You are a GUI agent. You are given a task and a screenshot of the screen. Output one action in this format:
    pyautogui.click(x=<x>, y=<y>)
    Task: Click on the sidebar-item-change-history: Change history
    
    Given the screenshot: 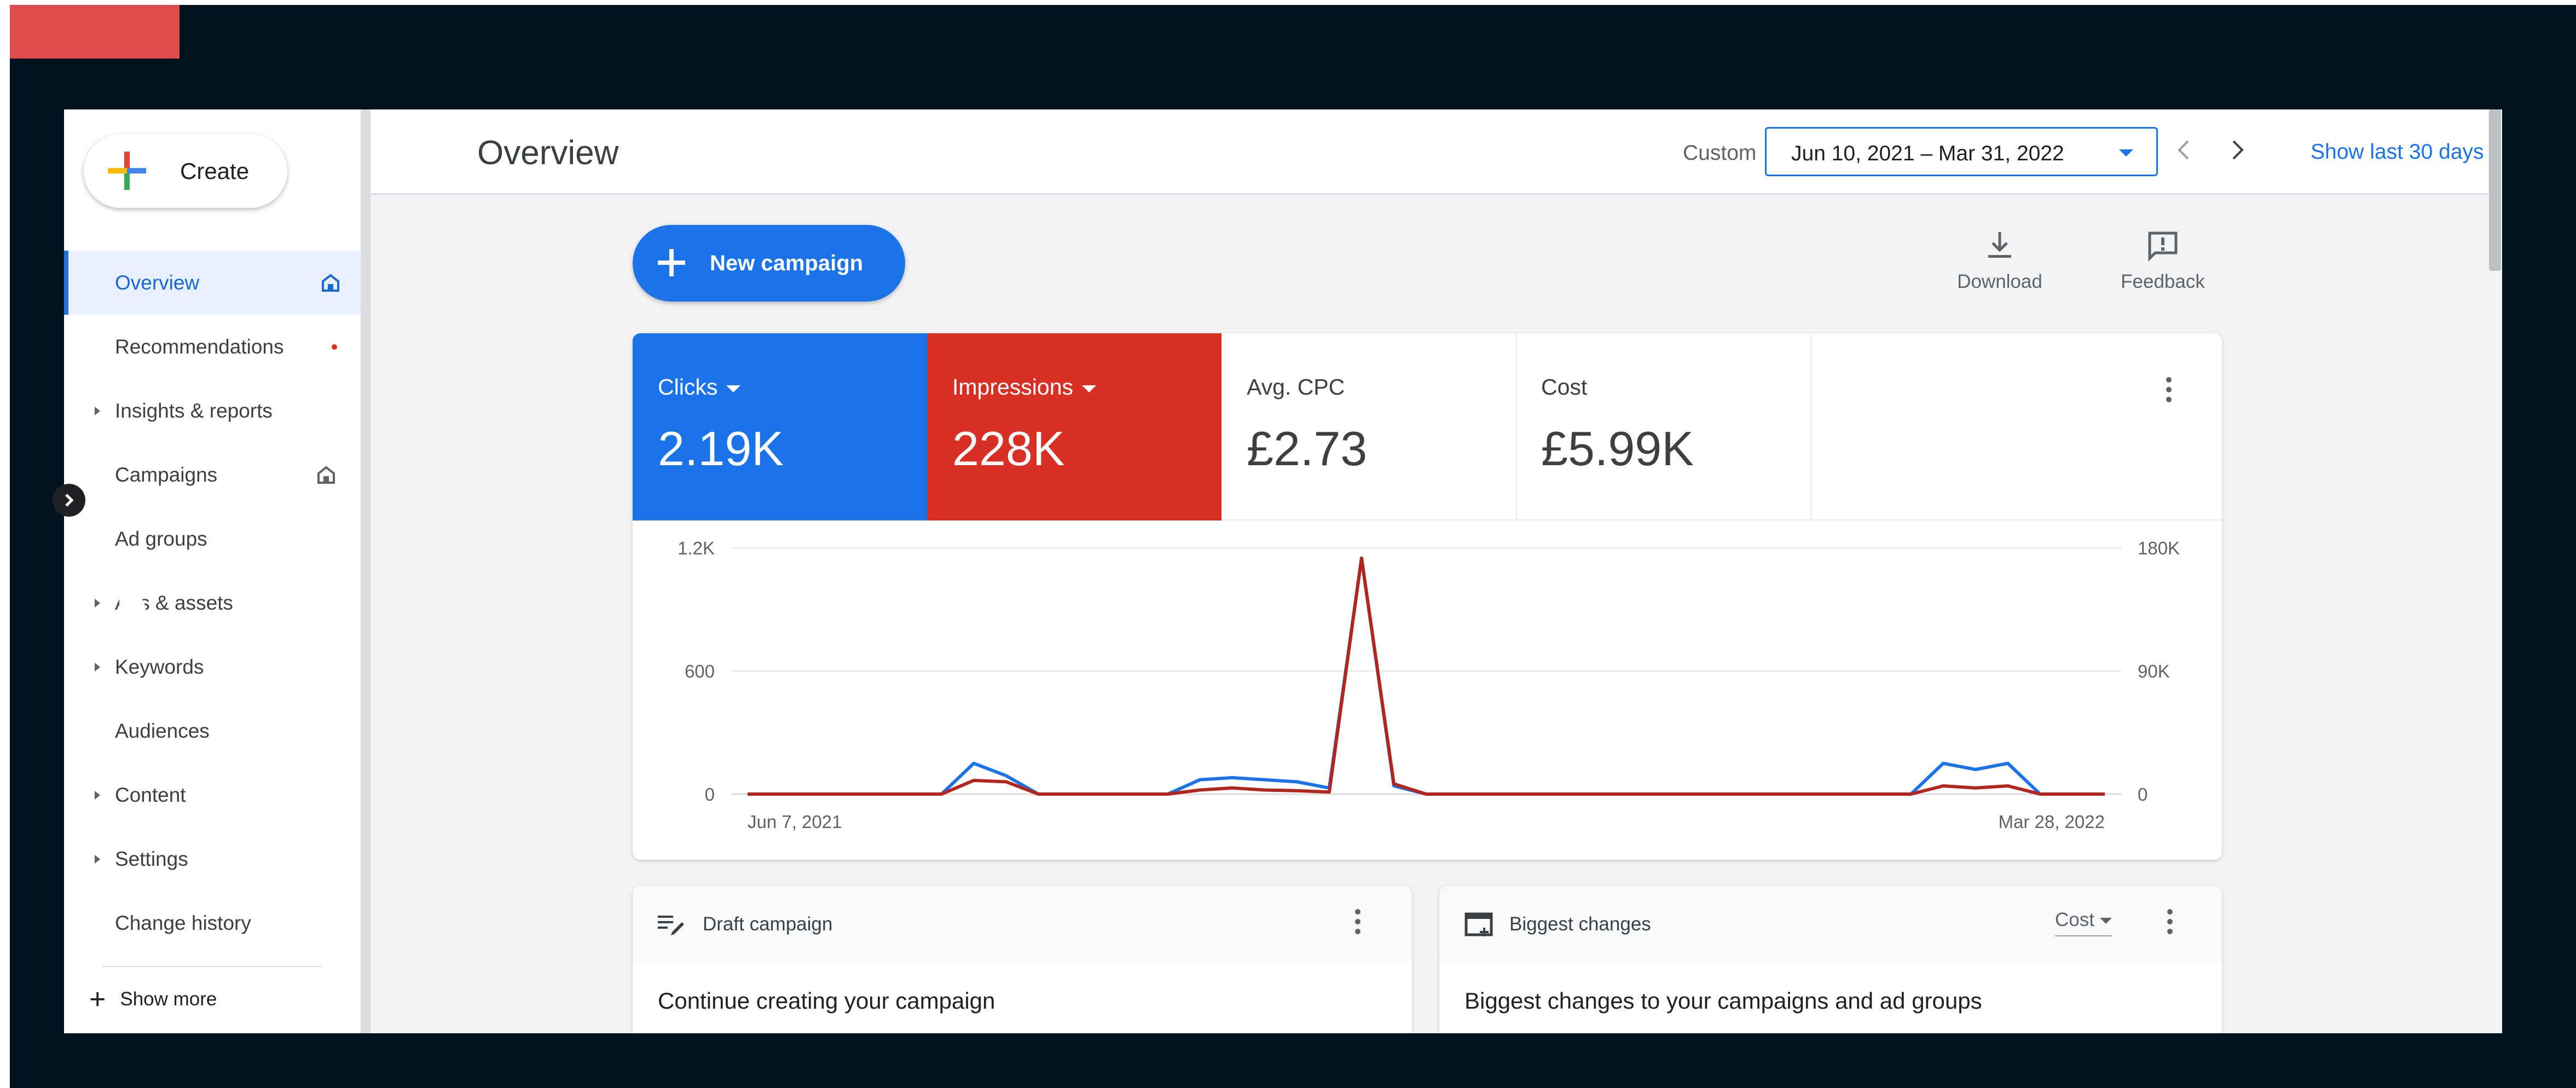 What is the action you would take?
    pyautogui.click(x=212, y=923)
    